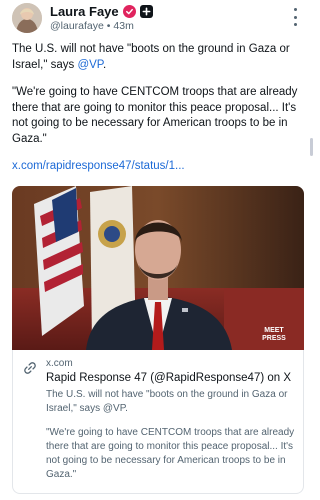  Describe the element at coordinates (311, 147) in the screenshot. I see `scrollbar` at that location.